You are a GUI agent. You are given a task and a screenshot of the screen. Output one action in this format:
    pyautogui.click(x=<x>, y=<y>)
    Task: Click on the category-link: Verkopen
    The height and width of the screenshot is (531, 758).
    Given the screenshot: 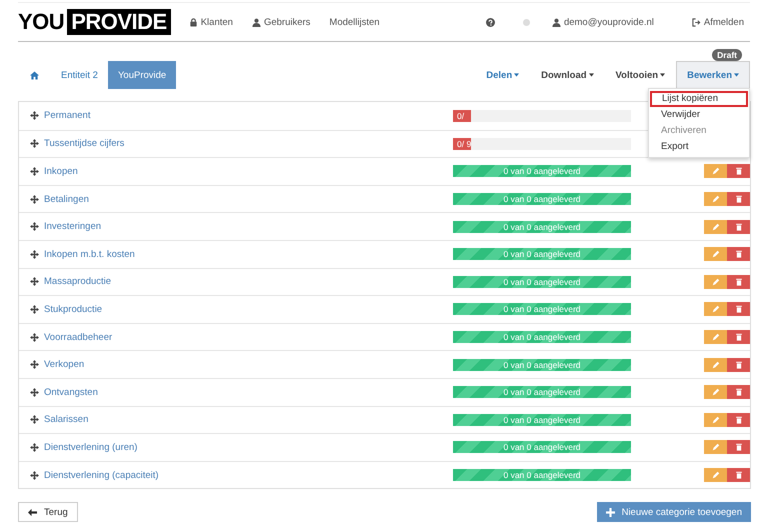 What is the action you would take?
    pyautogui.click(x=248, y=364)
    